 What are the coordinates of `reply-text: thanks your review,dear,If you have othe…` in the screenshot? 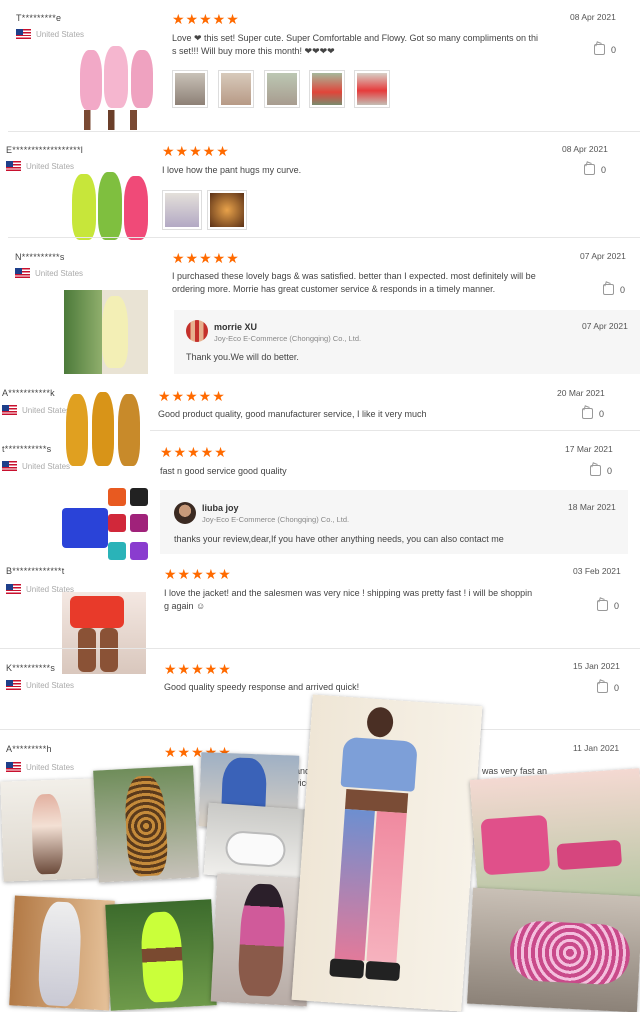 It's located at (339, 539).